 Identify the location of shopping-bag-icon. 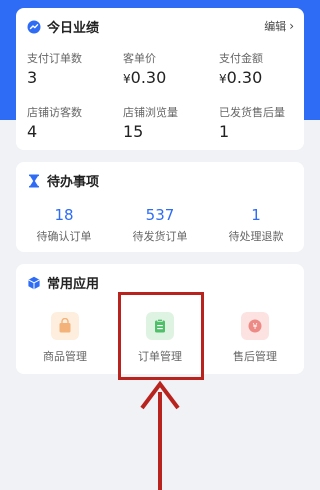
(65, 326).